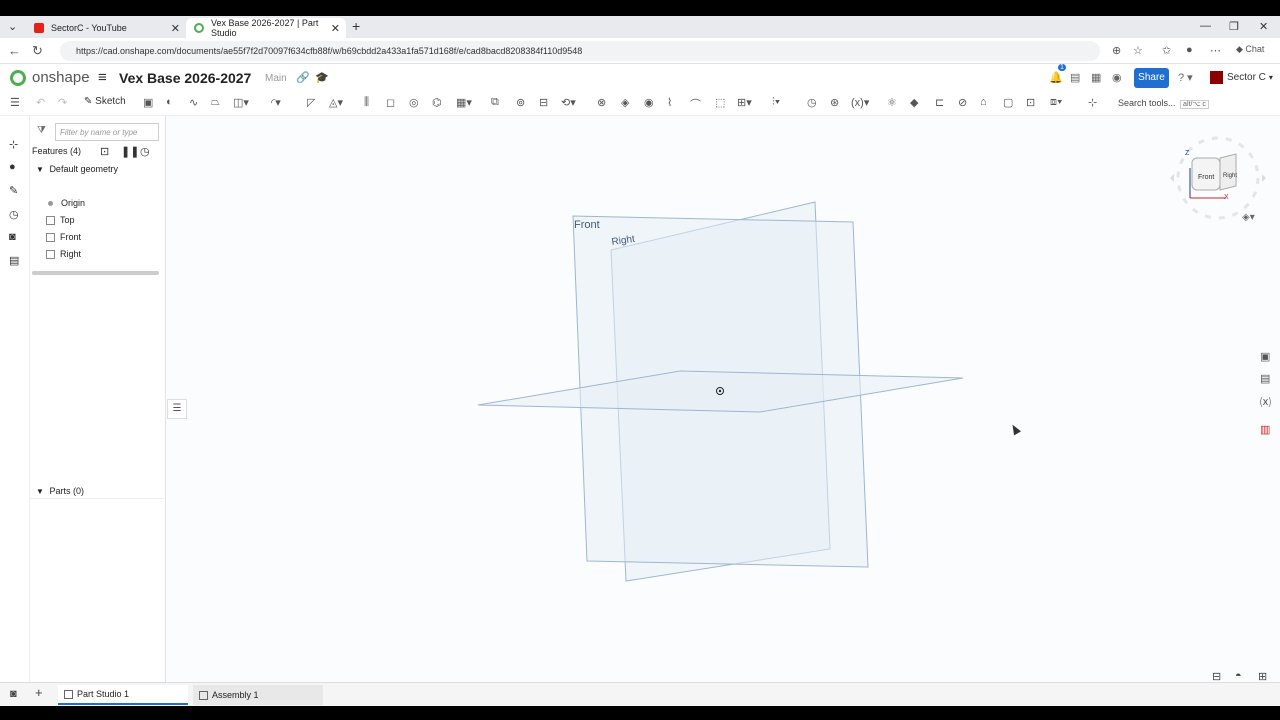  I want to click on wrap-icon: ⌂, so click(983, 102).